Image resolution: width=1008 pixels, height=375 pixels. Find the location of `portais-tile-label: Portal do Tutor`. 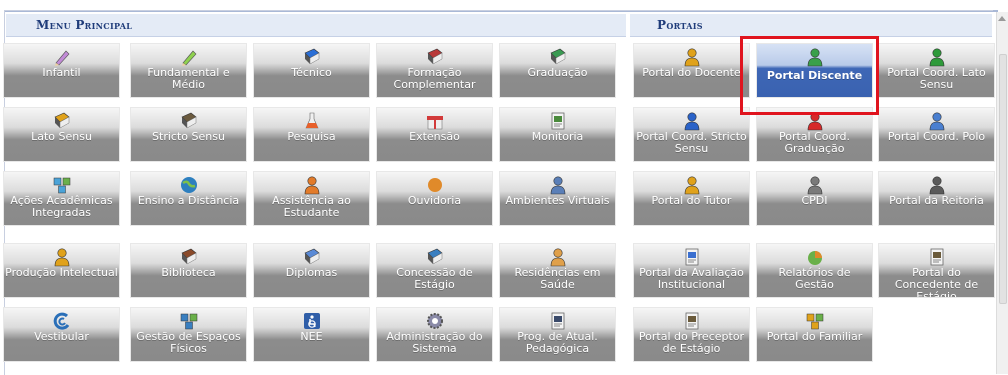

portais-tile-label: Portal do Tutor is located at coordinates (691, 200).